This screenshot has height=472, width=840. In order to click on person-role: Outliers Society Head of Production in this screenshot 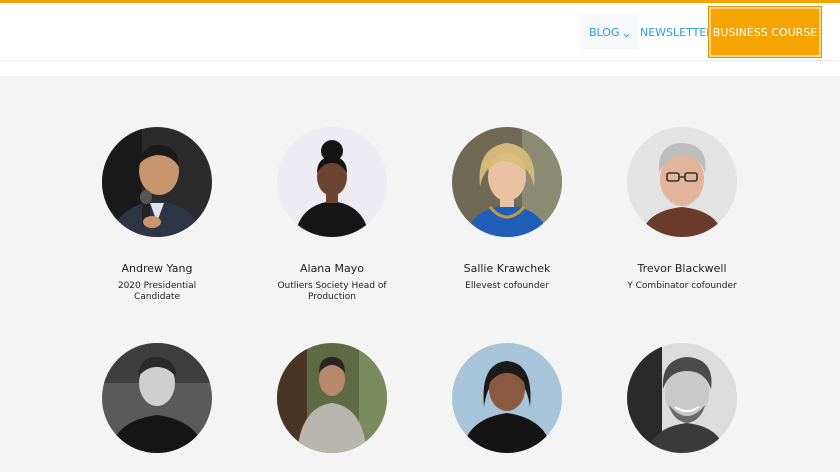, I will do `click(332, 291)`.